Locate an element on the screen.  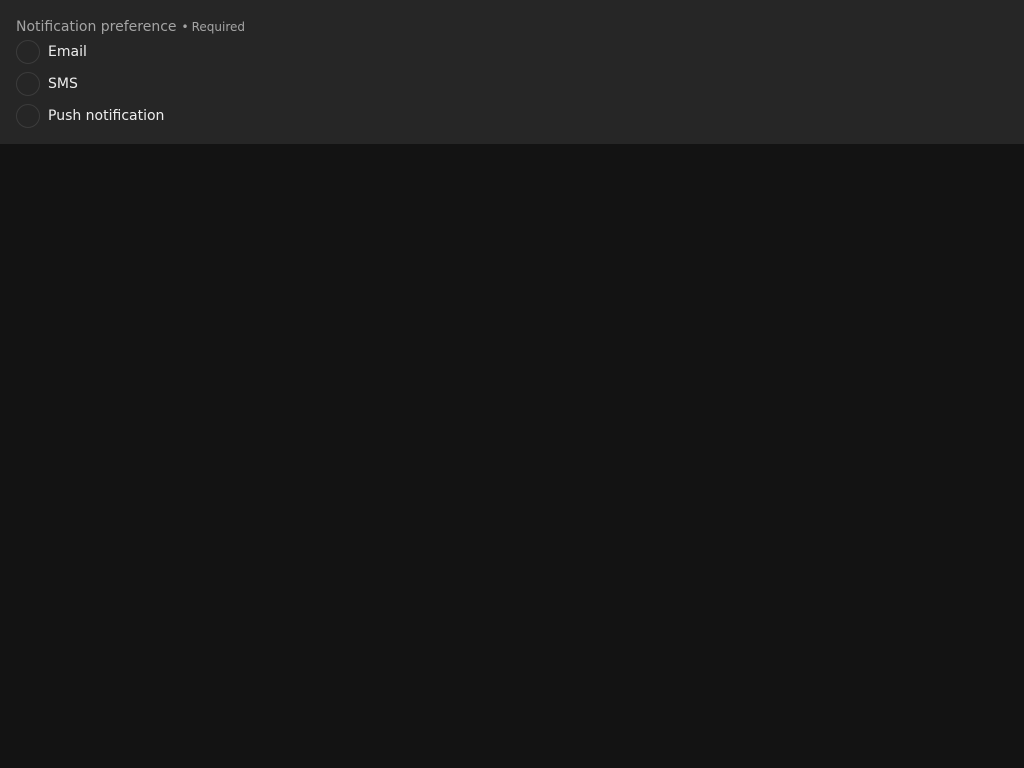
sms-option-label: SMS is located at coordinates (63, 84).